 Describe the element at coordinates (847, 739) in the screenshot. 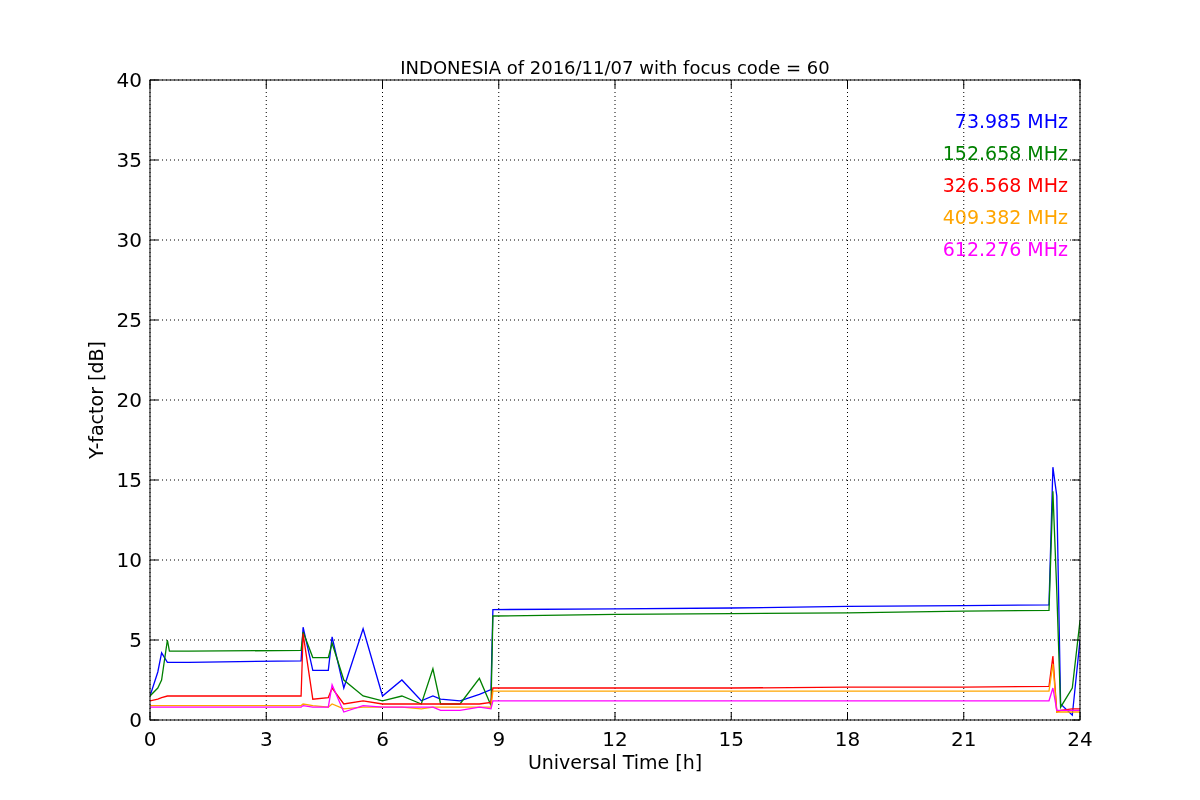

I see `tick-label: 18` at that location.